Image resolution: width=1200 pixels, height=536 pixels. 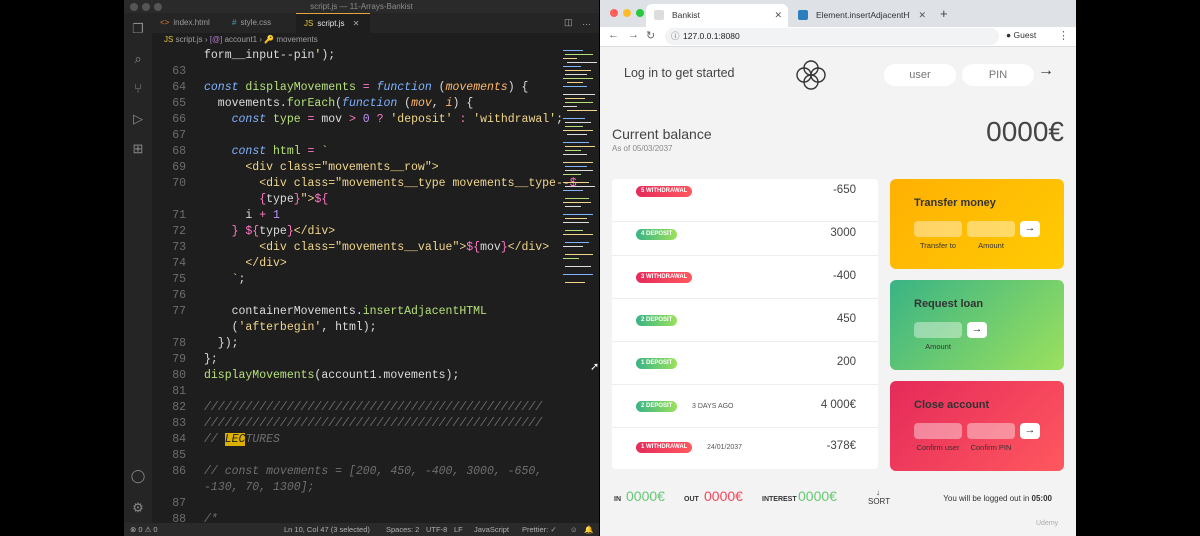 What do you see at coordinates (296, 39) in the screenshot?
I see `breadcrumb-item: movements` at bounding box center [296, 39].